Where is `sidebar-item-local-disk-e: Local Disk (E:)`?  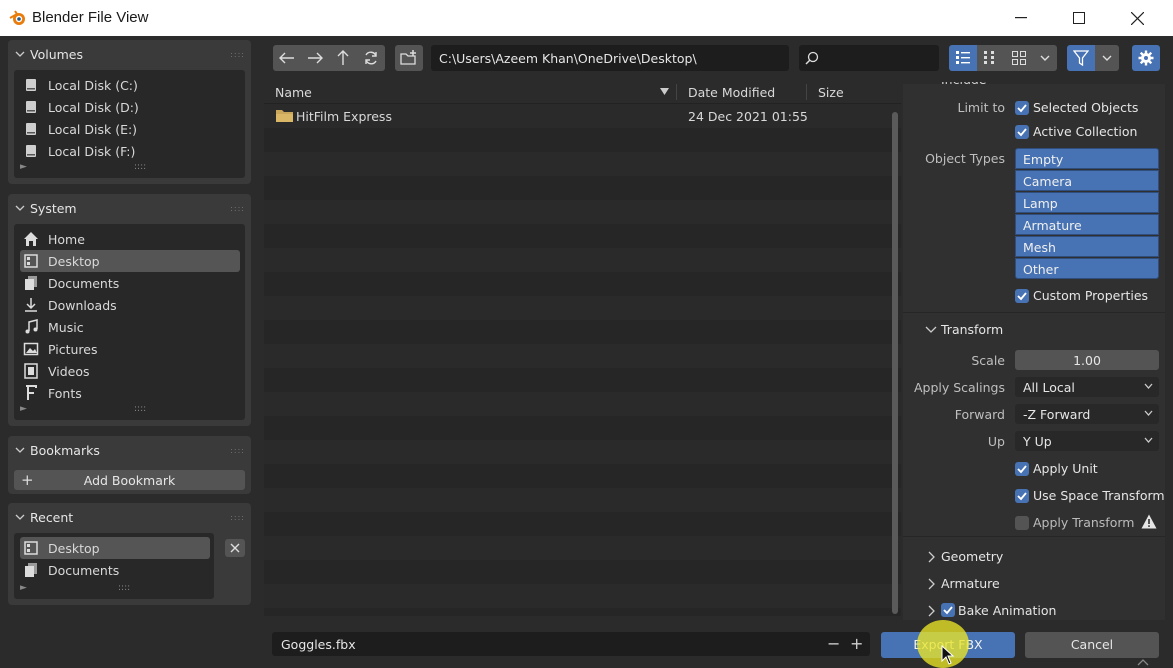
sidebar-item-local-disk-e: Local Disk (E:) is located at coordinates (130, 129).